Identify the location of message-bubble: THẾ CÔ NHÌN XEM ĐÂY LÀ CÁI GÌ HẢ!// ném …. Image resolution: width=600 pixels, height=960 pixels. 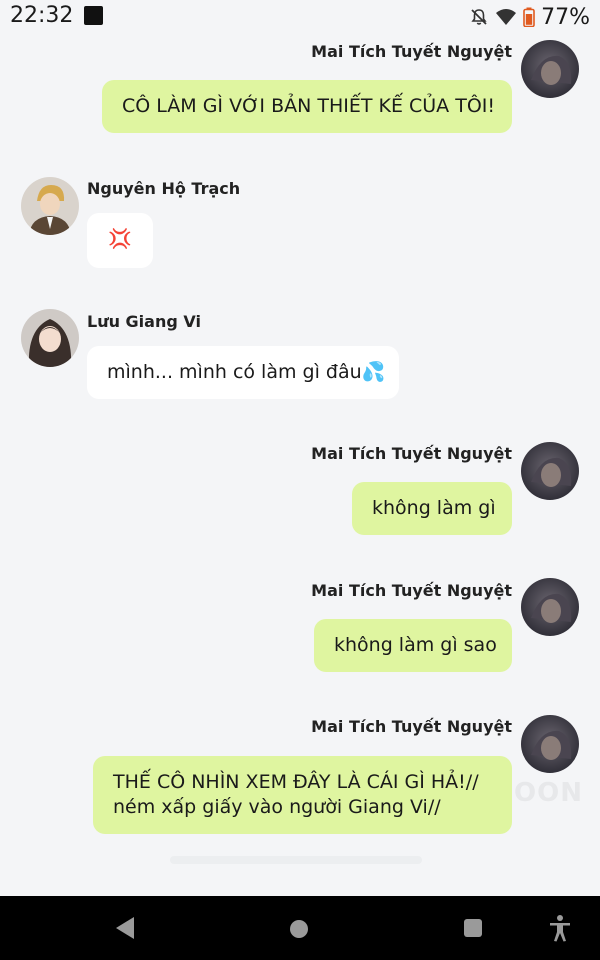
(302, 795).